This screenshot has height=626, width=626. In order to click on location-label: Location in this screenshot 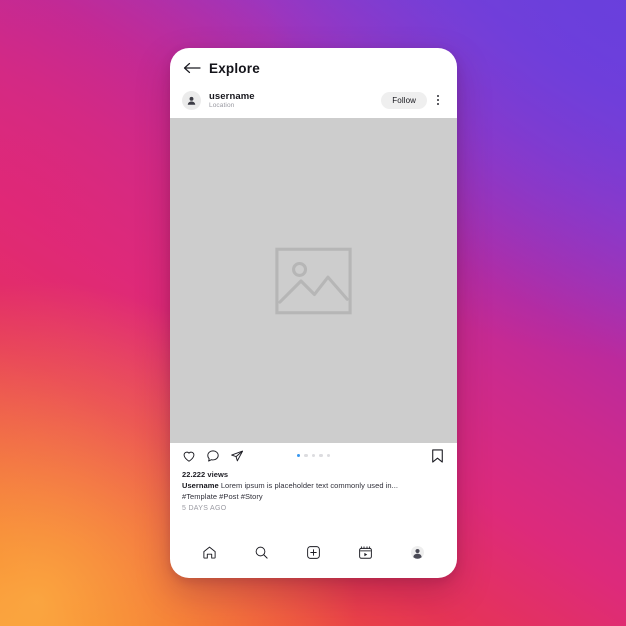, I will do `click(222, 105)`.